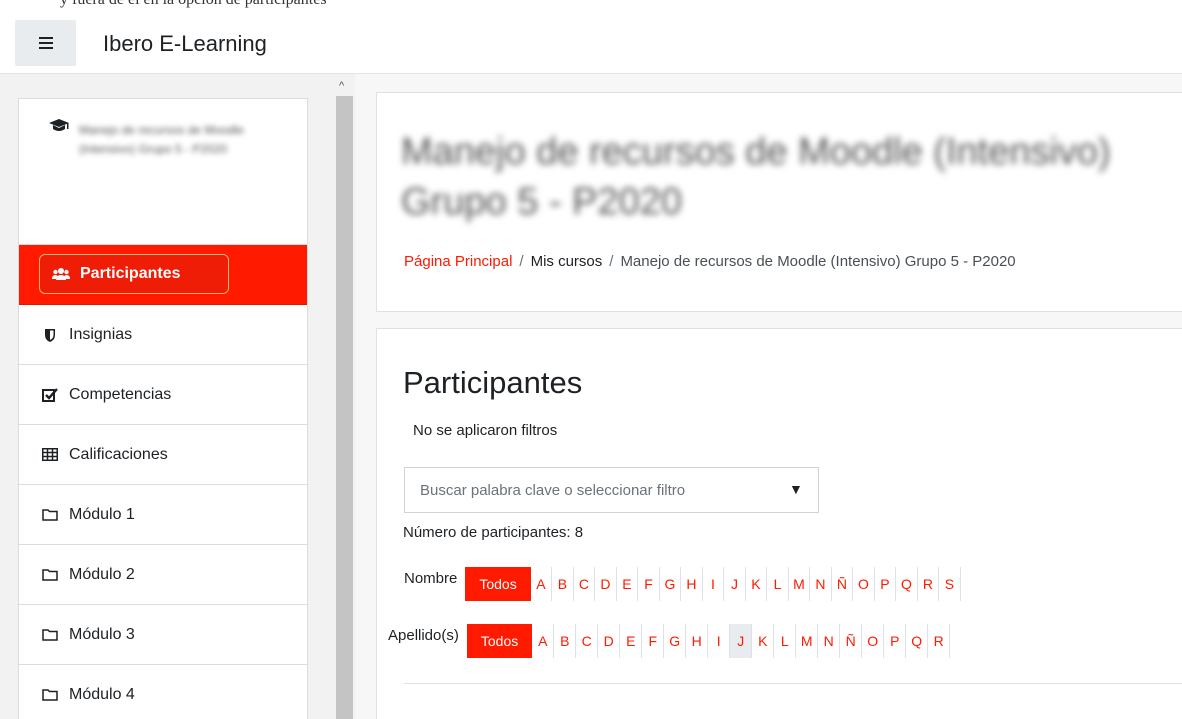 This screenshot has width=1182, height=719. Describe the element at coordinates (50, 455) in the screenshot. I see `table-icon` at that location.